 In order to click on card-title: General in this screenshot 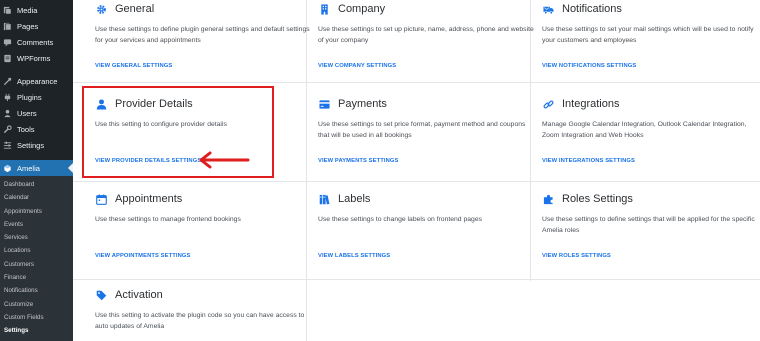, I will do `click(135, 9)`.